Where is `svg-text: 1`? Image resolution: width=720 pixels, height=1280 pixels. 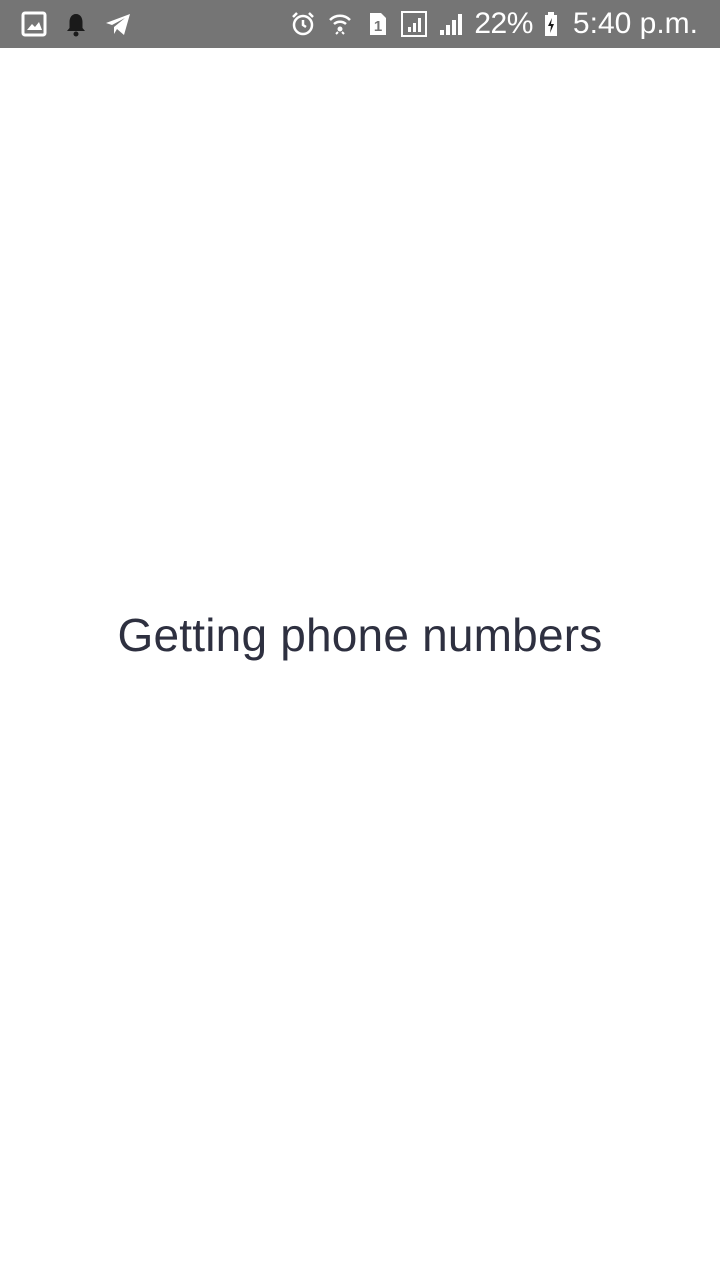 svg-text: 1 is located at coordinates (378, 26).